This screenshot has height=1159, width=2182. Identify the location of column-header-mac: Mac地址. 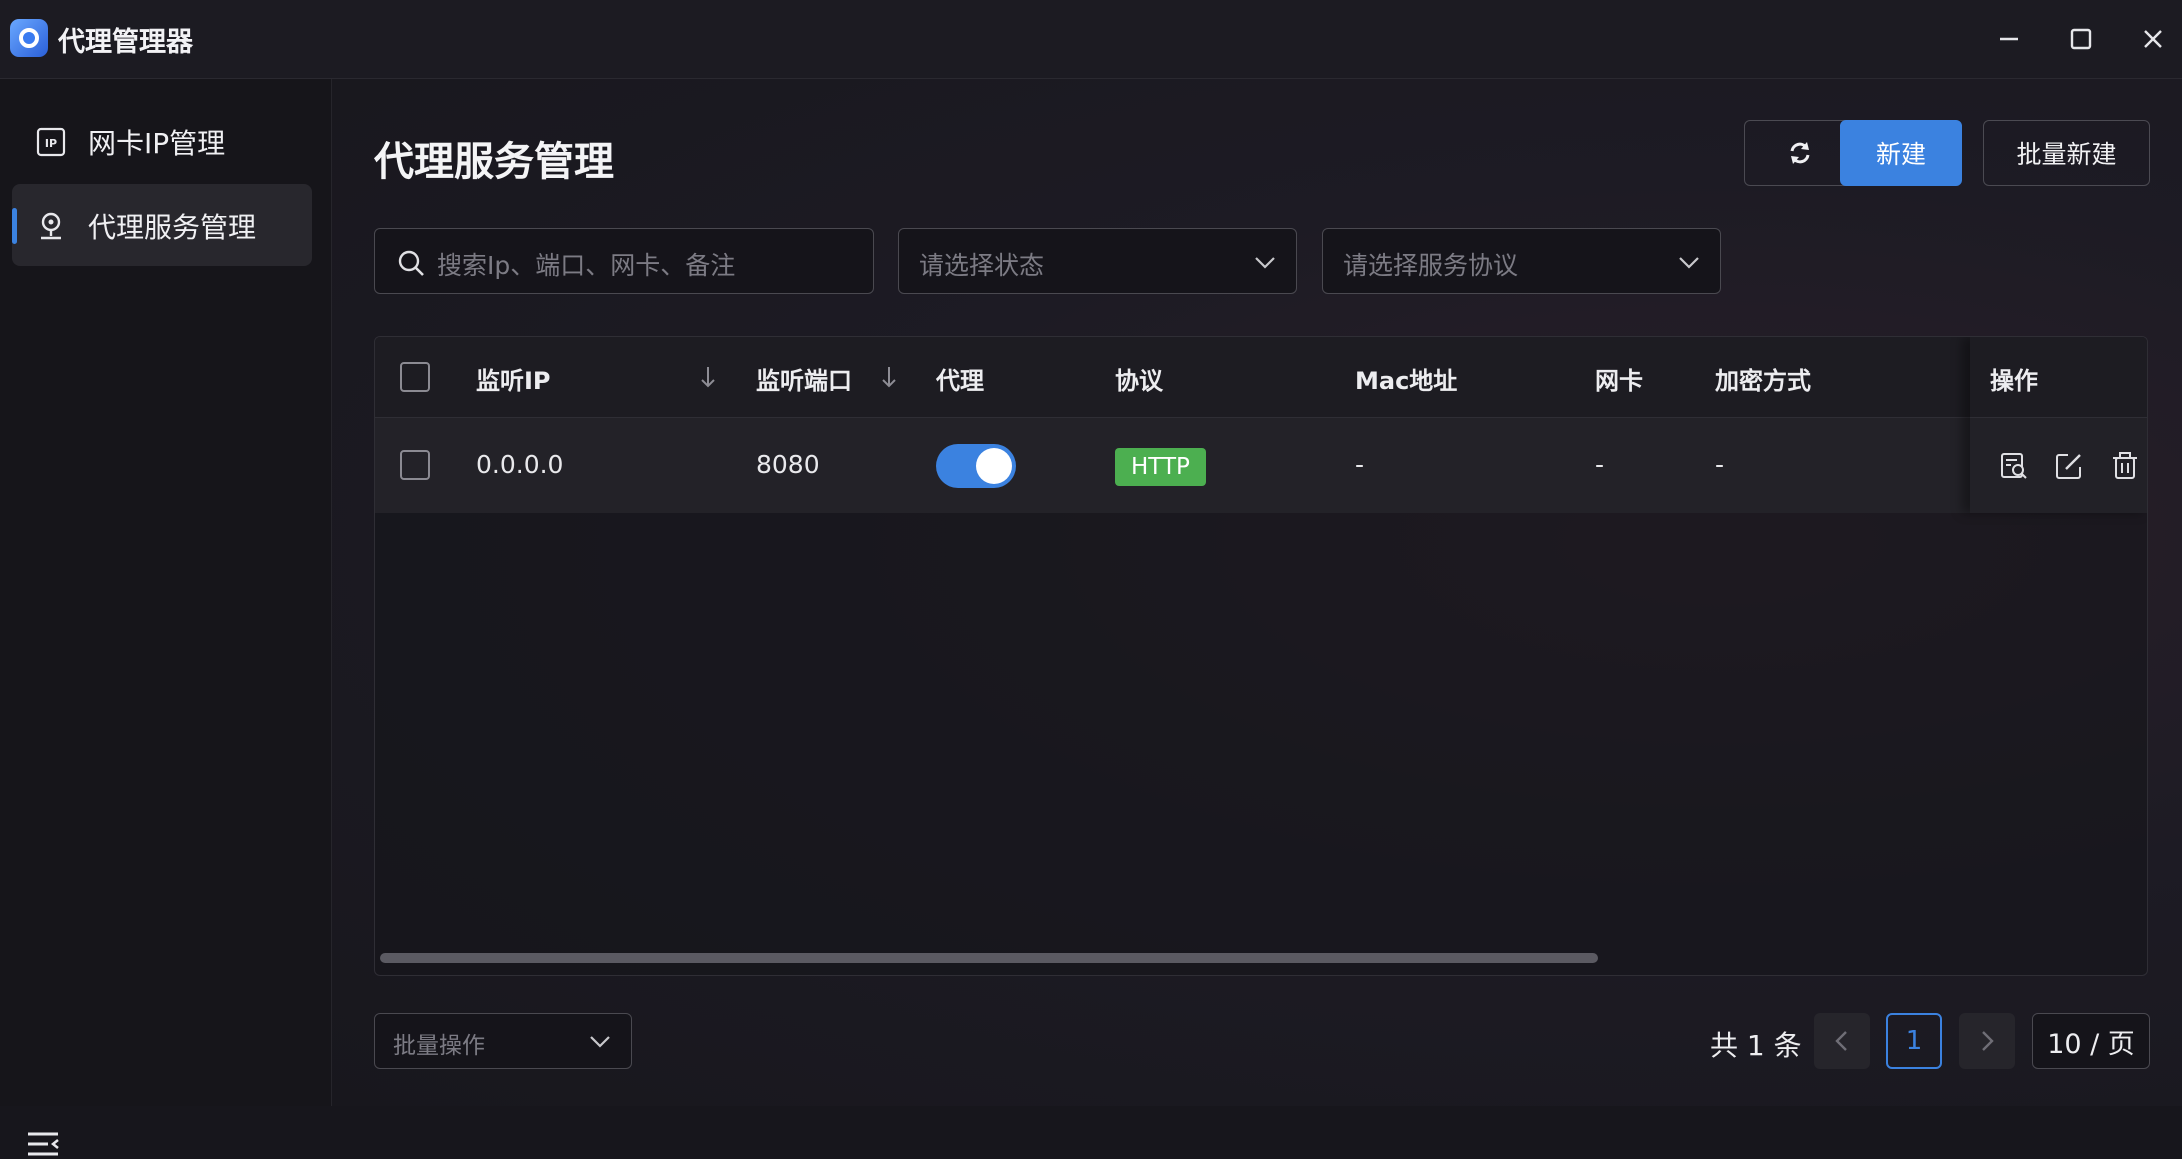
(1406, 381).